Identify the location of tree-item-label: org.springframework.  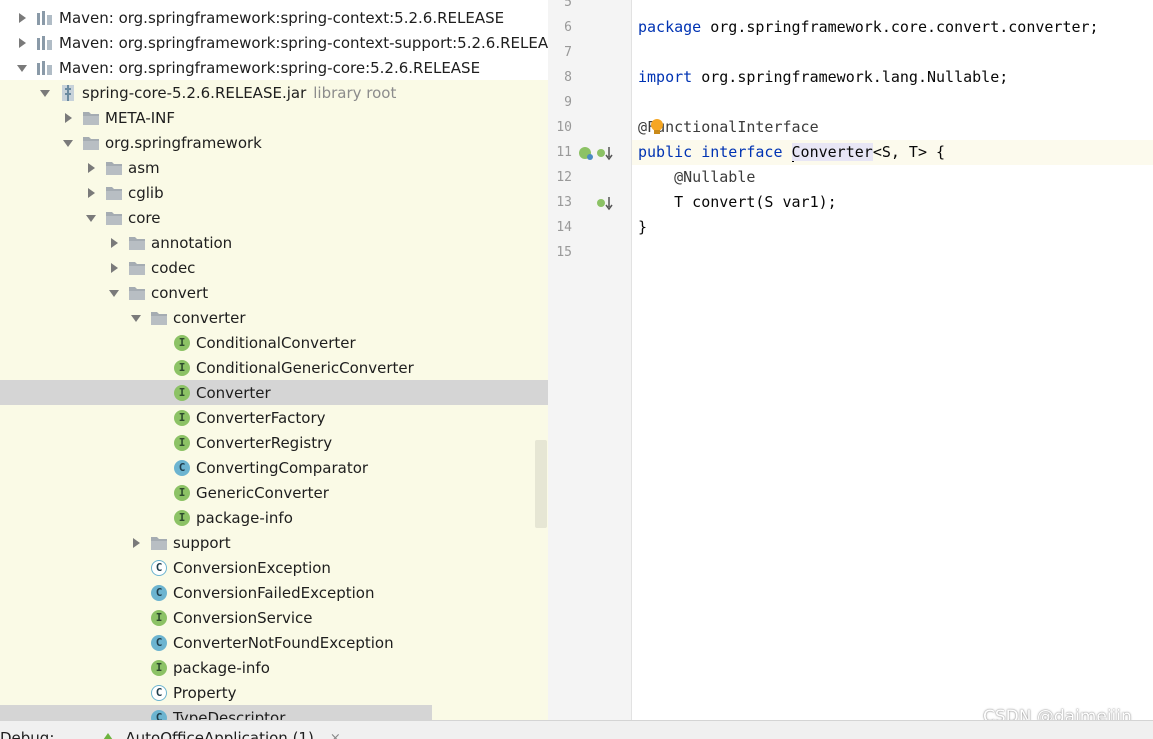
(183, 142).